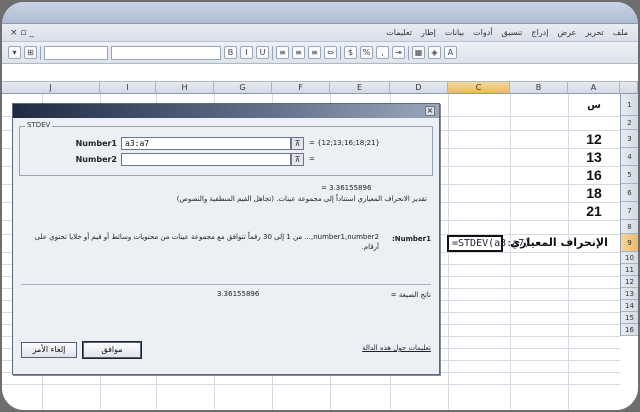 The height and width of the screenshot is (412, 640). What do you see at coordinates (629, 282) in the screenshot?
I see `row-header-12: 12` at bounding box center [629, 282].